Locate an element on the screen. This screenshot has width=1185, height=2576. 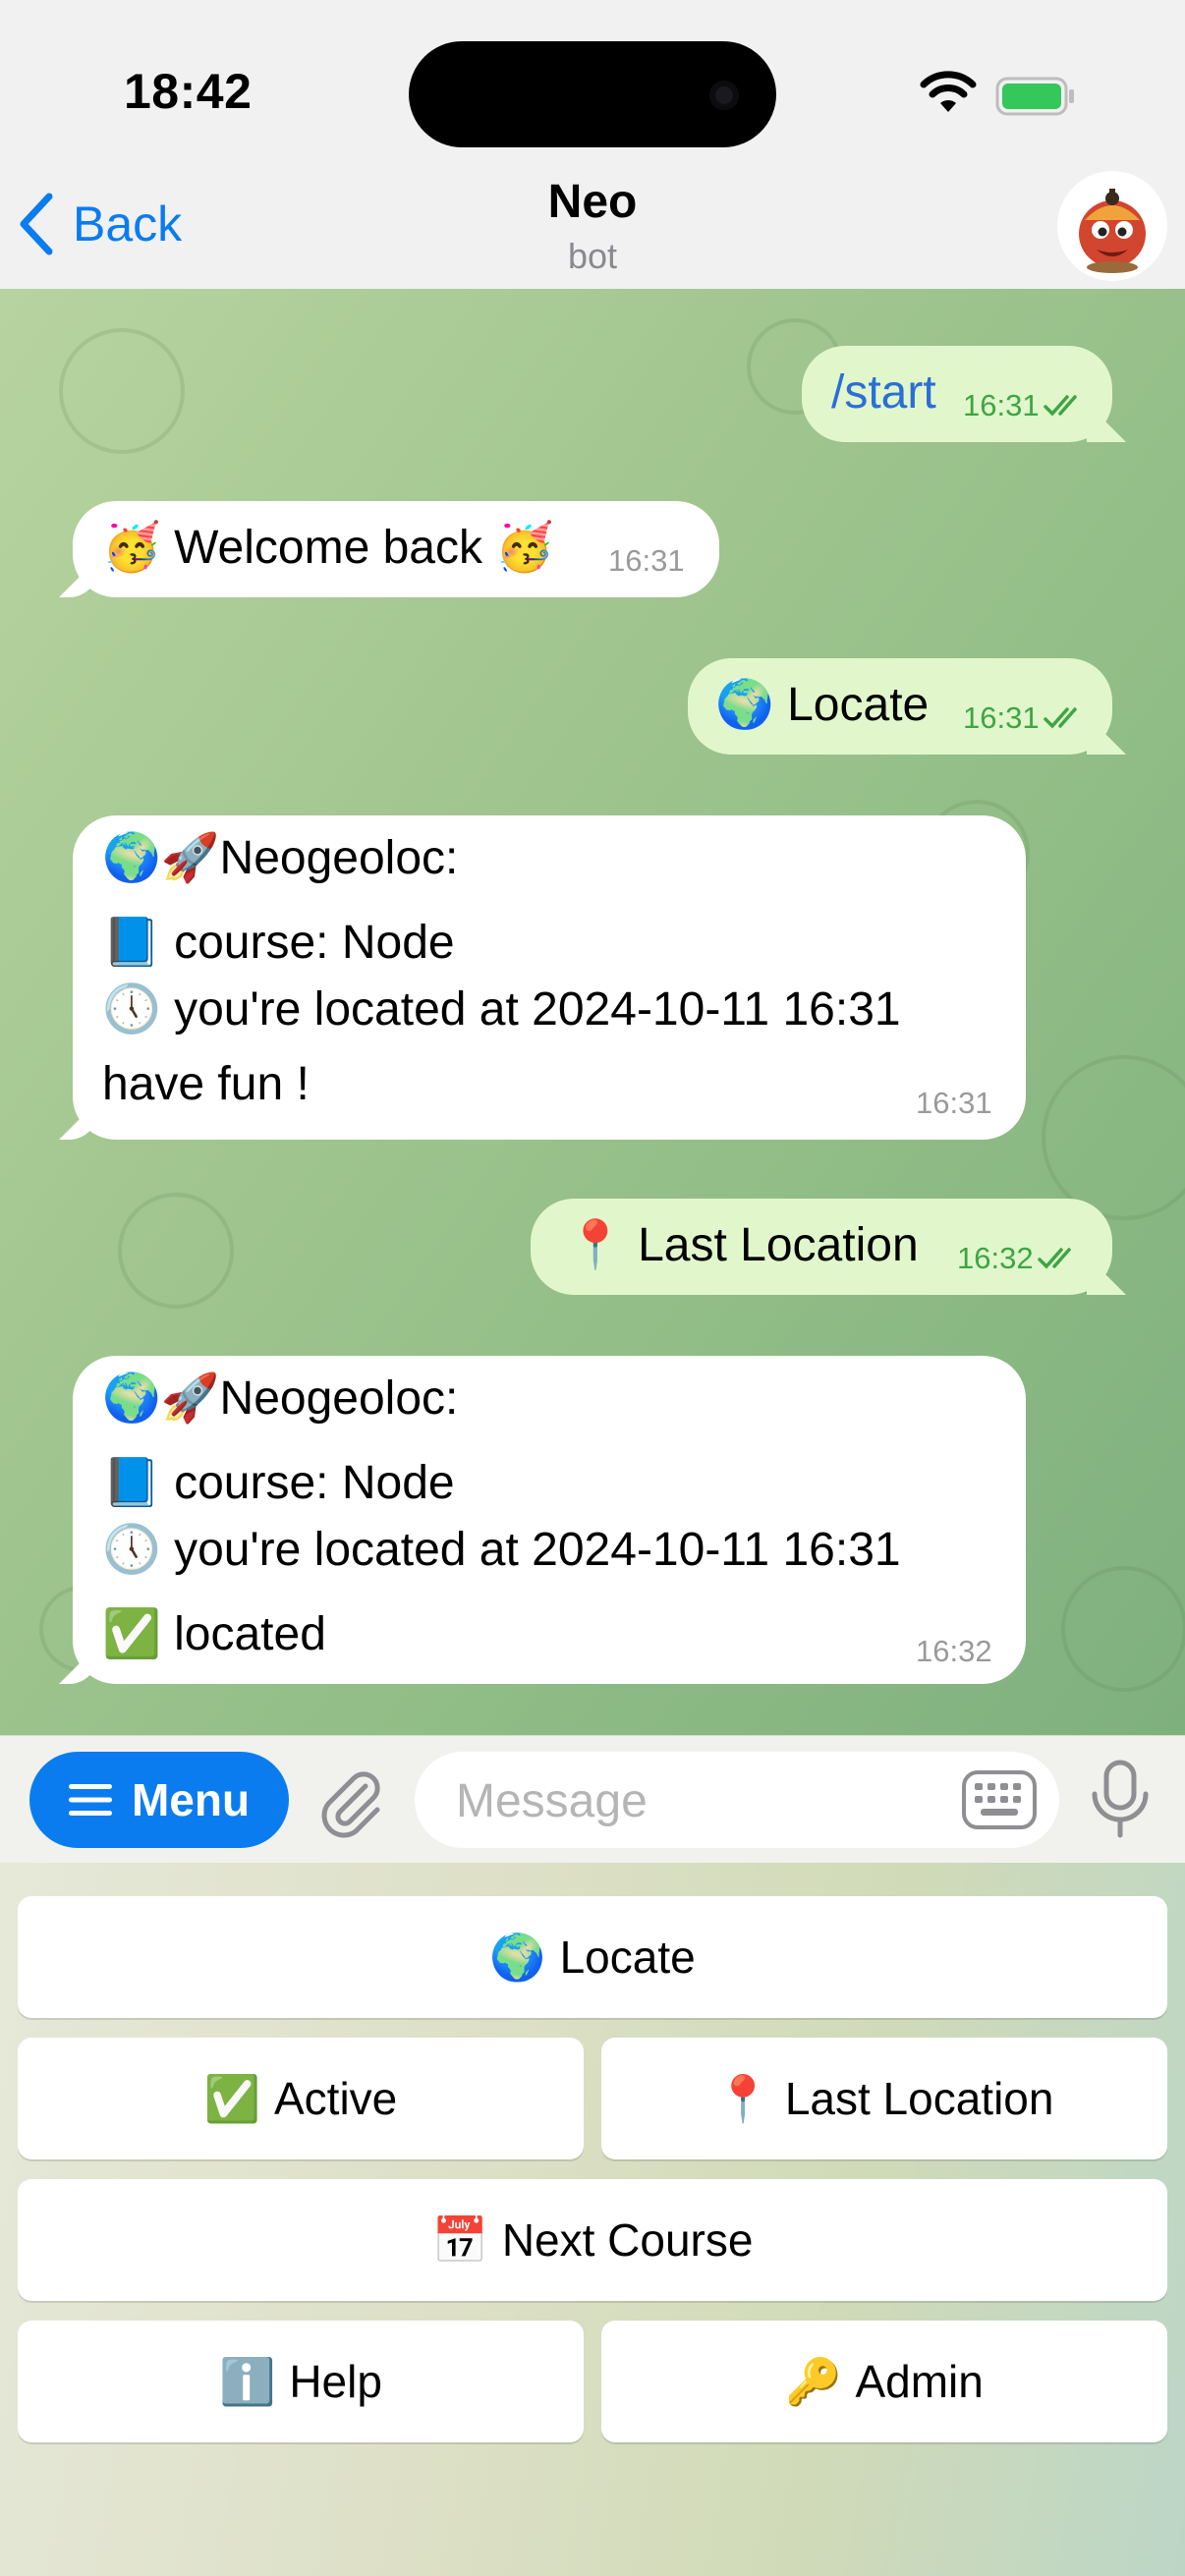
menu-label: Menu is located at coordinates (191, 1799).